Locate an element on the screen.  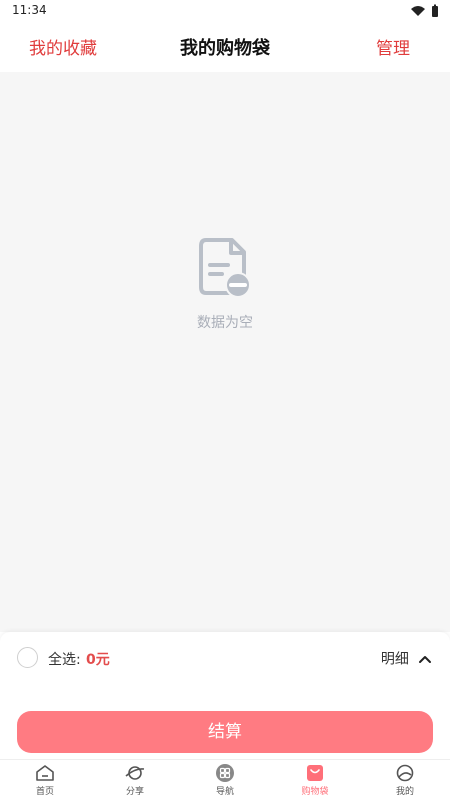
status-bar: 11:34 is located at coordinates (225, 11).